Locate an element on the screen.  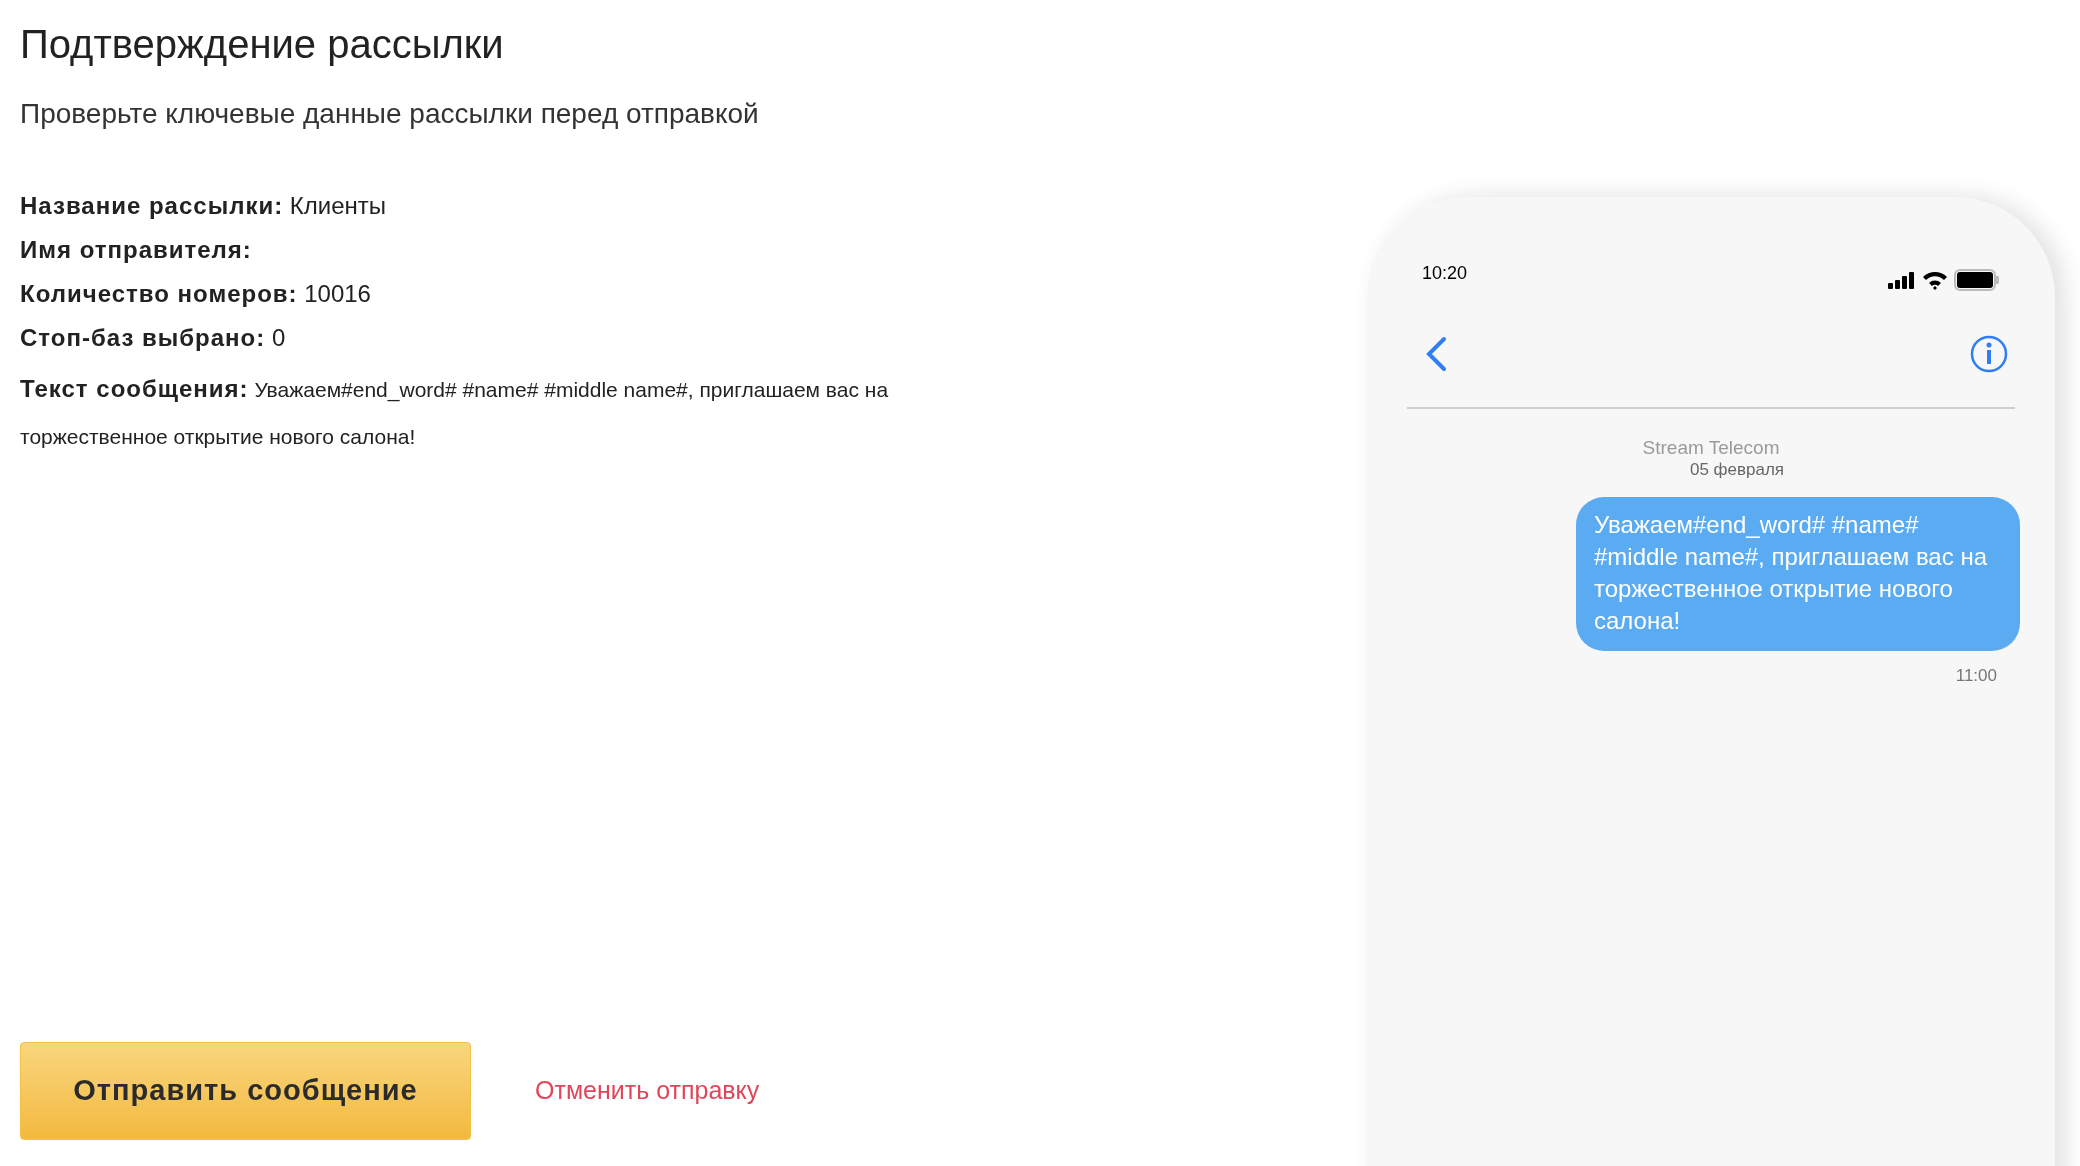
sender-name: Stream Telecom is located at coordinates (1711, 448).